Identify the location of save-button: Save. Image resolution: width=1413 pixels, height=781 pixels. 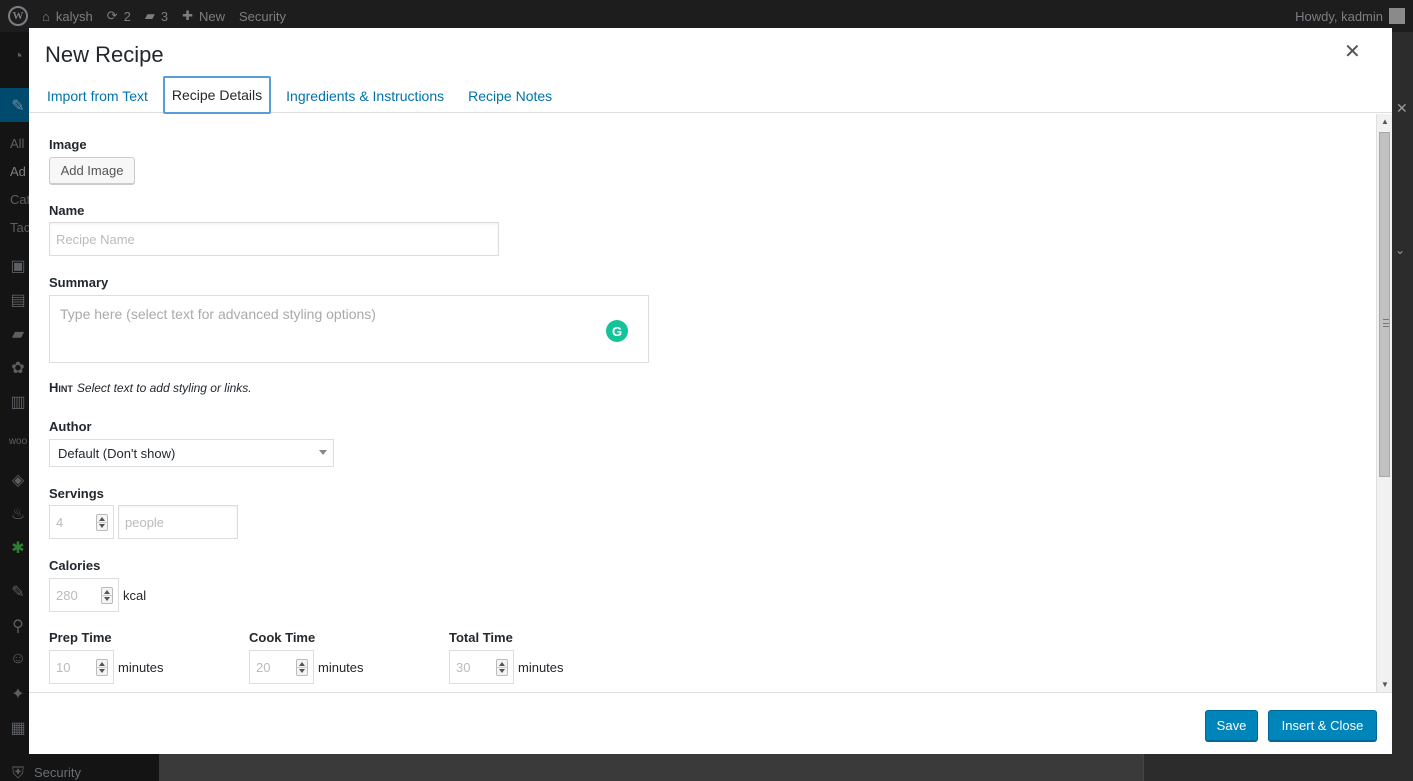
(1231, 725).